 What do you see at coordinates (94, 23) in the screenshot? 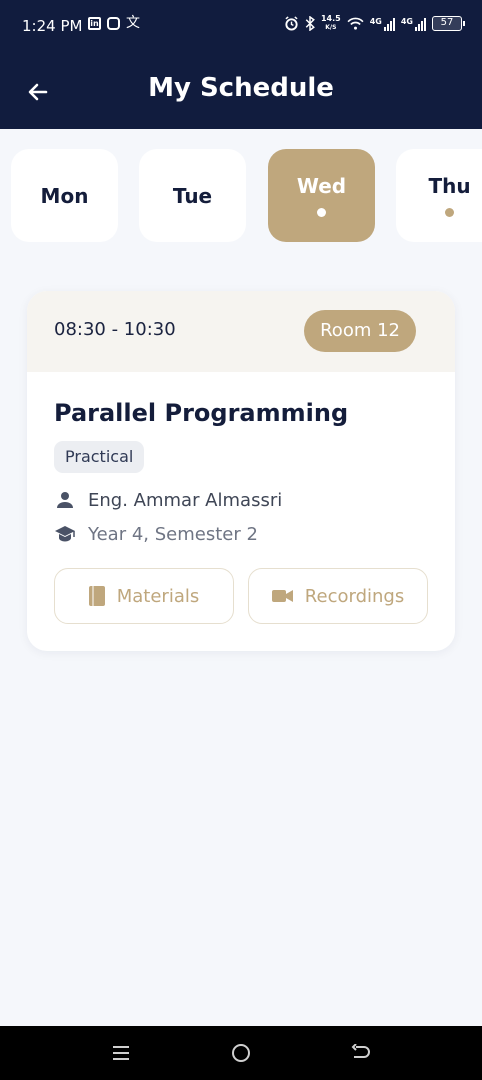
I see `linkedin-icon: in` at bounding box center [94, 23].